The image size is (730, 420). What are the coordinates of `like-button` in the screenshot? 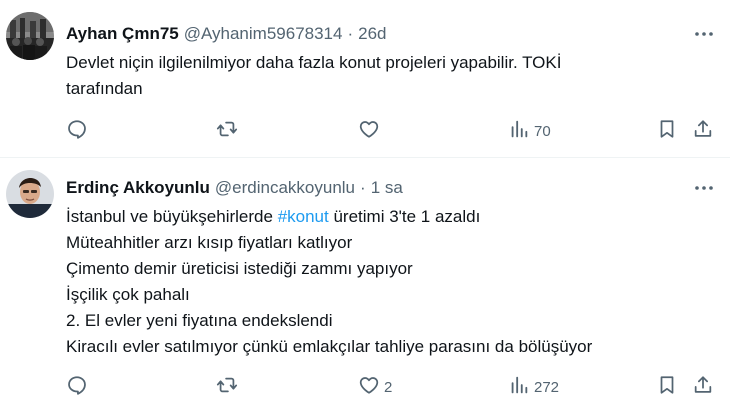 It's located at (371, 131).